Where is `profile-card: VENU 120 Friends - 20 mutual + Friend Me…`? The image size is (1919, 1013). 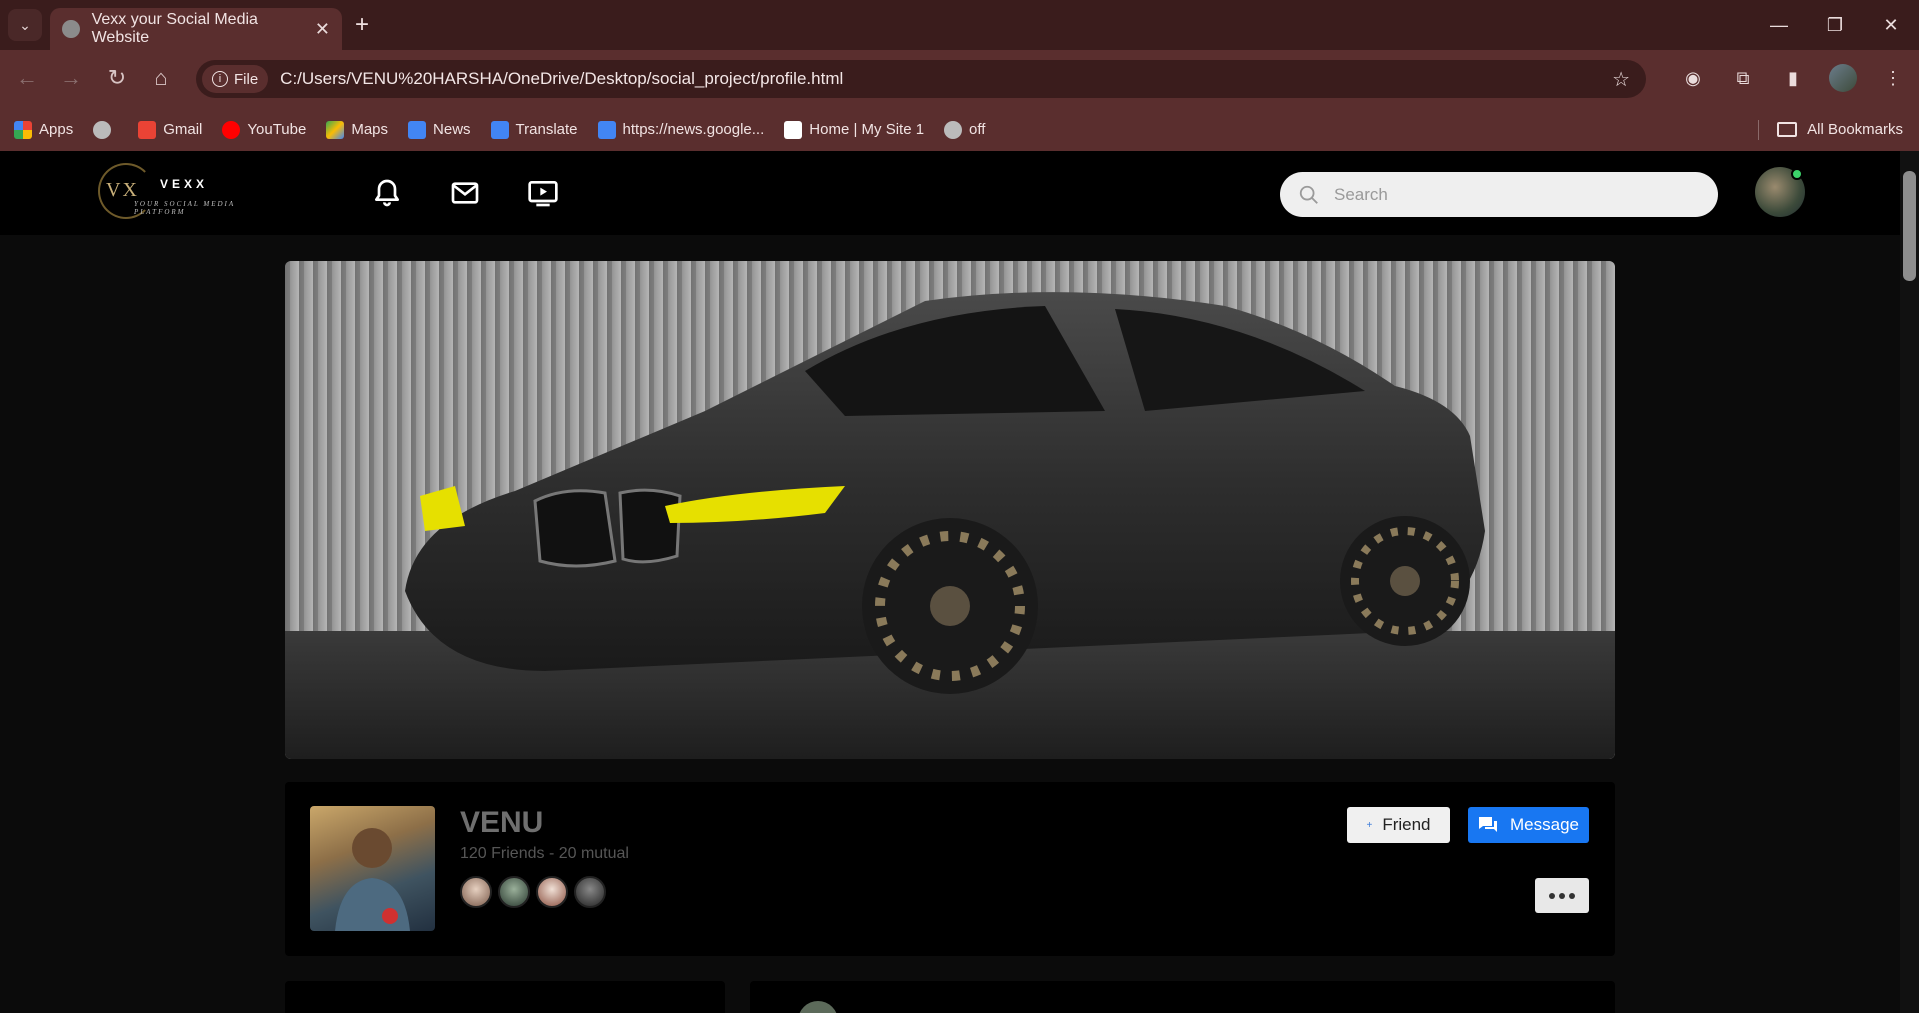 profile-card: VENU 120 Friends - 20 mutual + Friend Me… is located at coordinates (950, 869).